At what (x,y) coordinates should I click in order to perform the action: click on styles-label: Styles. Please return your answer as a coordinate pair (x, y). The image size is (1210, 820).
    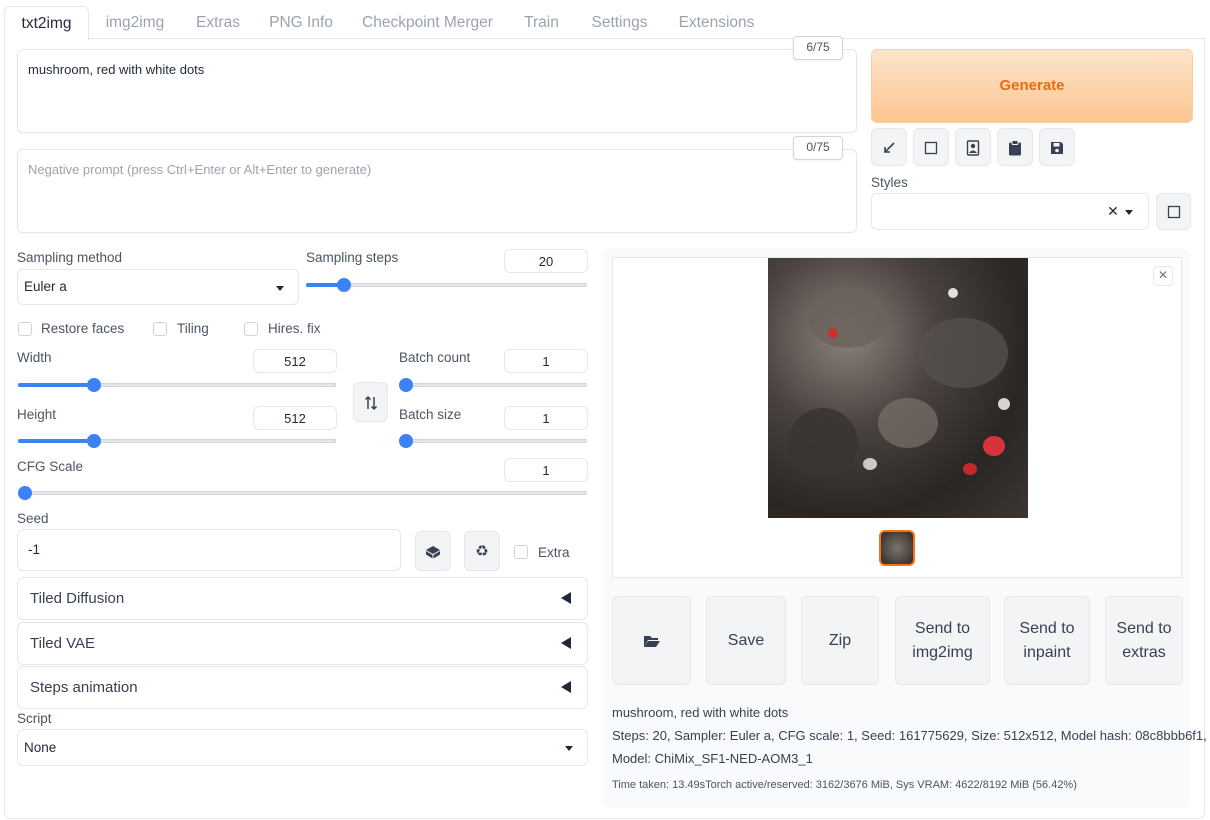
    Looking at the image, I should click on (889, 182).